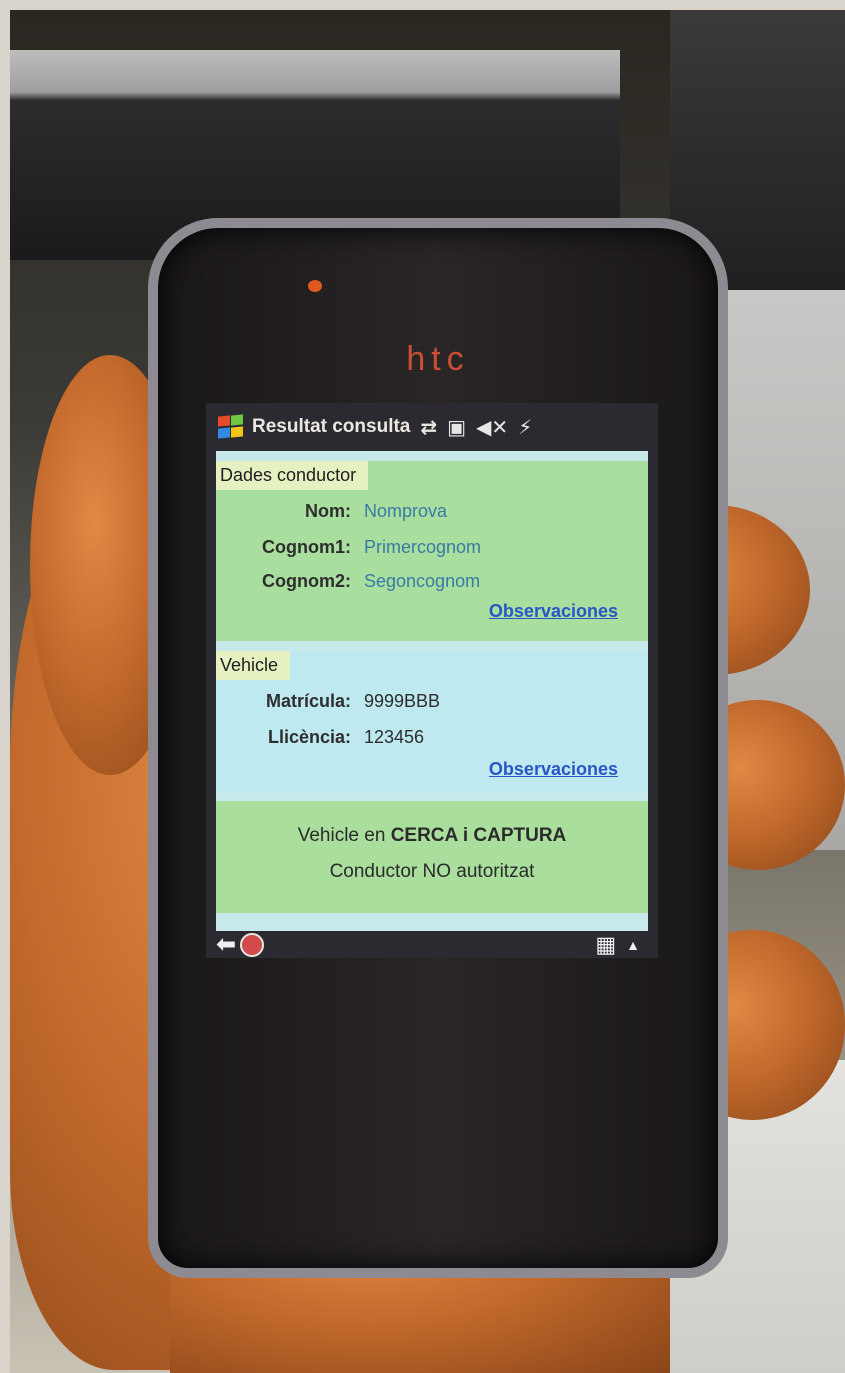  I want to click on charging-icon: ⚡, so click(525, 427).